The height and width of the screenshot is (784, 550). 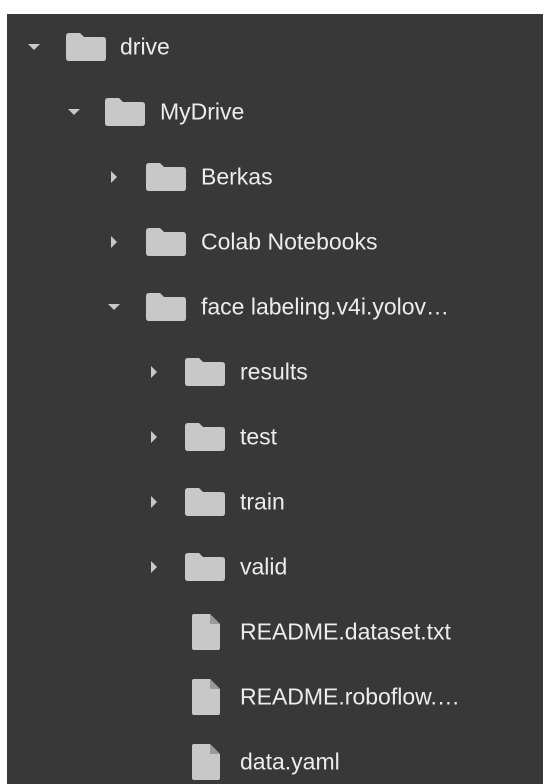 What do you see at coordinates (145, 46) in the screenshot?
I see `tree-item-label: drive` at bounding box center [145, 46].